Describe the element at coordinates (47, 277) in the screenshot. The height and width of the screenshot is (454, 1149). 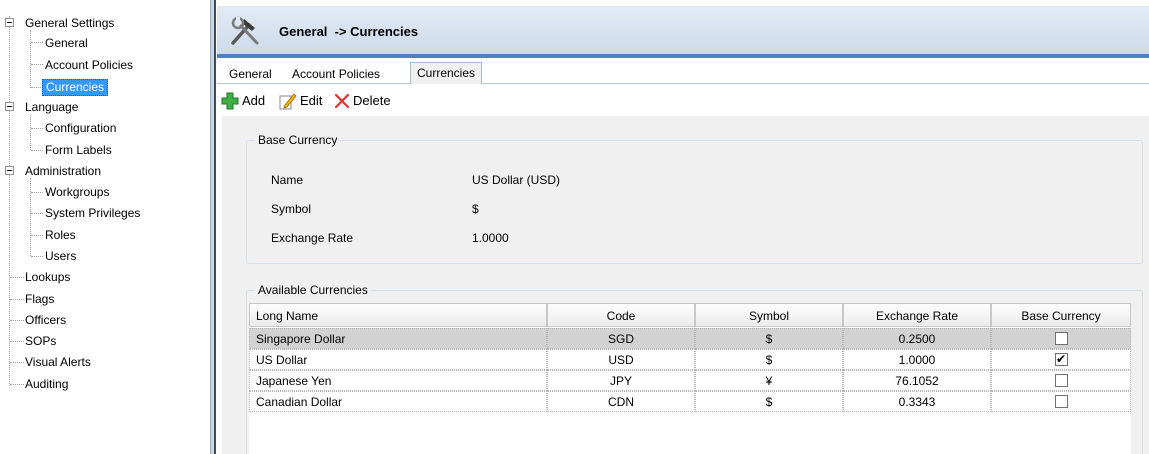
I see `tree-item-lookups: Lookups` at that location.